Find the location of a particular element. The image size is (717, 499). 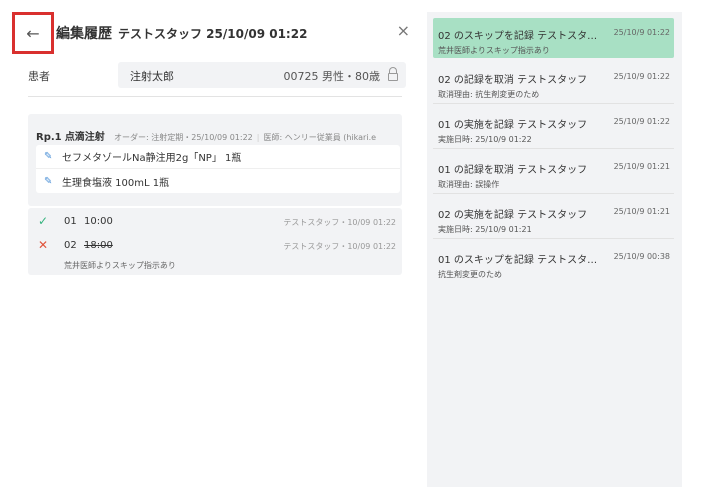

execution-time: 10:00 is located at coordinates (98, 221).